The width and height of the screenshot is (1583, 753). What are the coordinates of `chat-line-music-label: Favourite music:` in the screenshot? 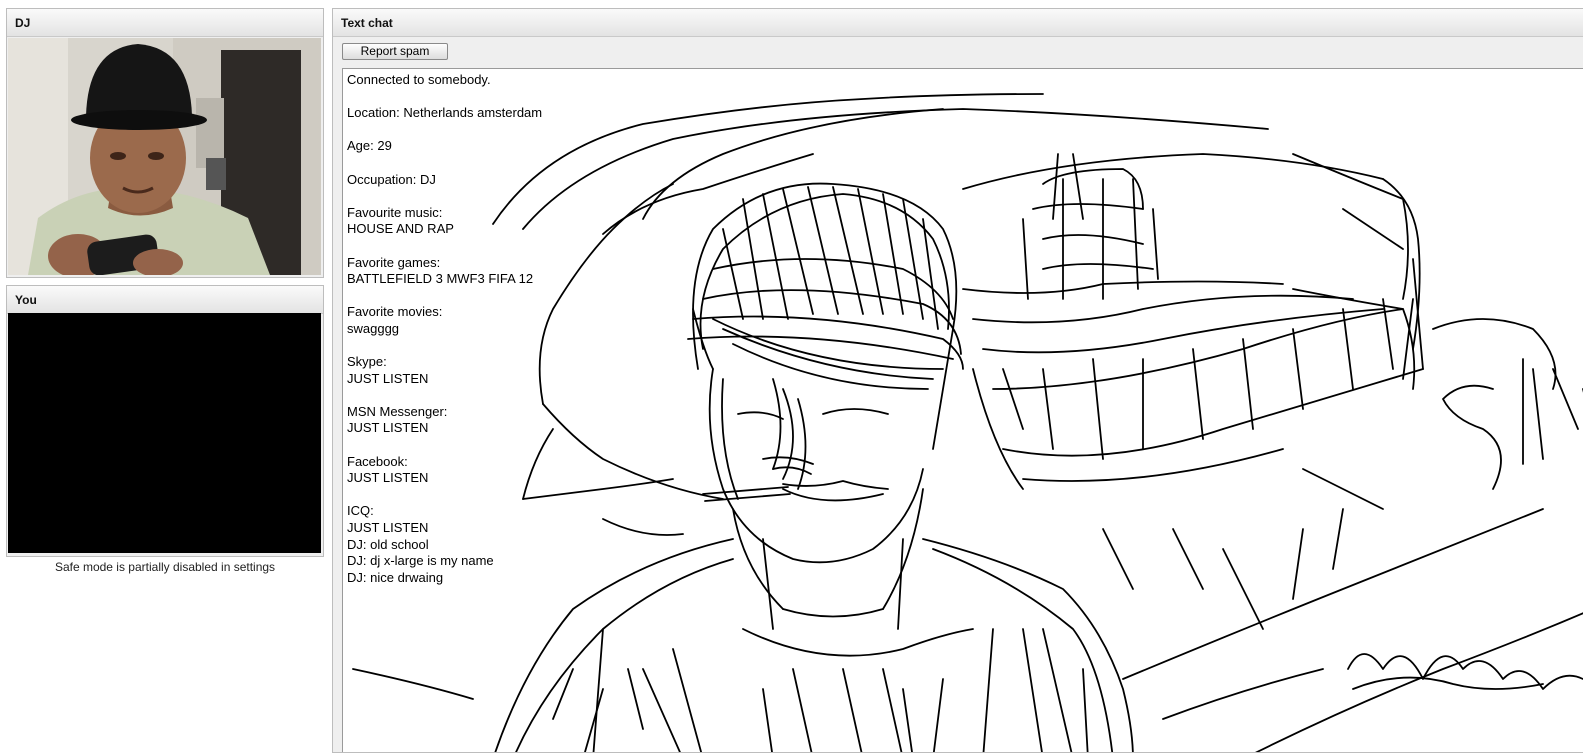 It's located at (395, 212).